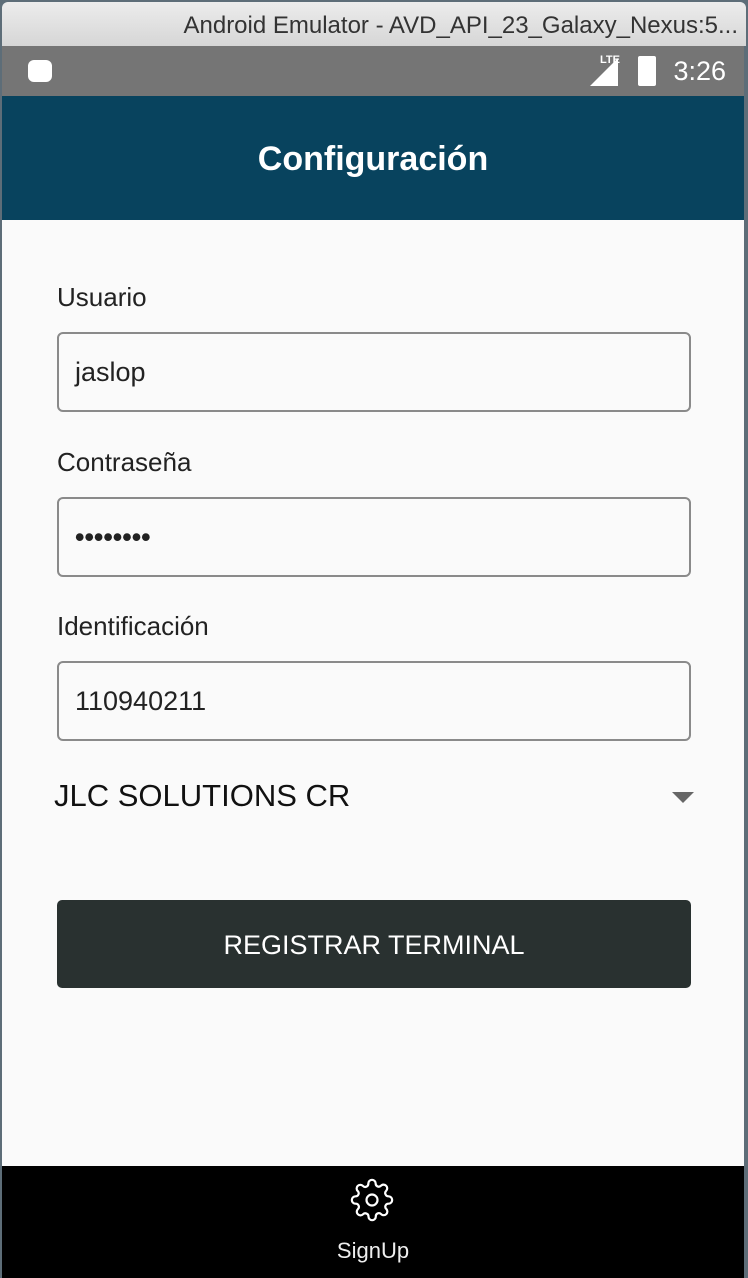 This screenshot has width=748, height=1278. What do you see at coordinates (102, 297) in the screenshot?
I see `usuario-label: Usuario` at bounding box center [102, 297].